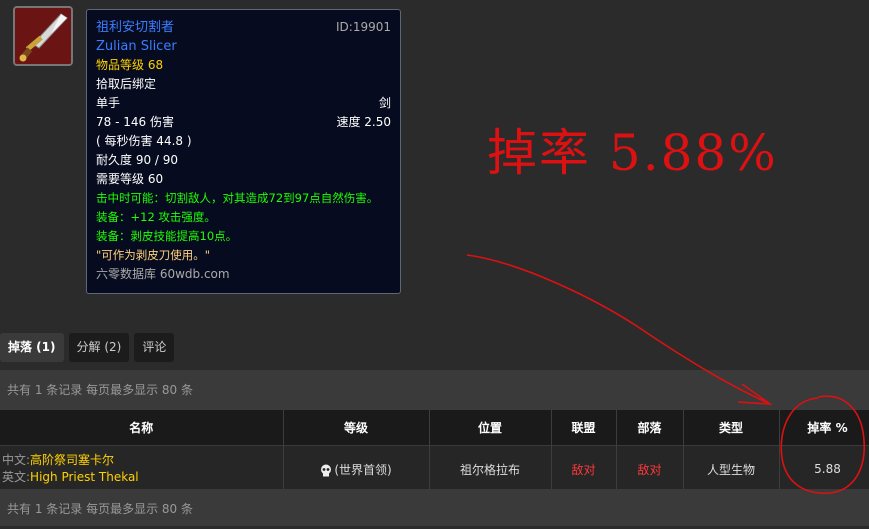  Describe the element at coordinates (363, 122) in the screenshot. I see `item-speed: 速度 2.50` at that location.